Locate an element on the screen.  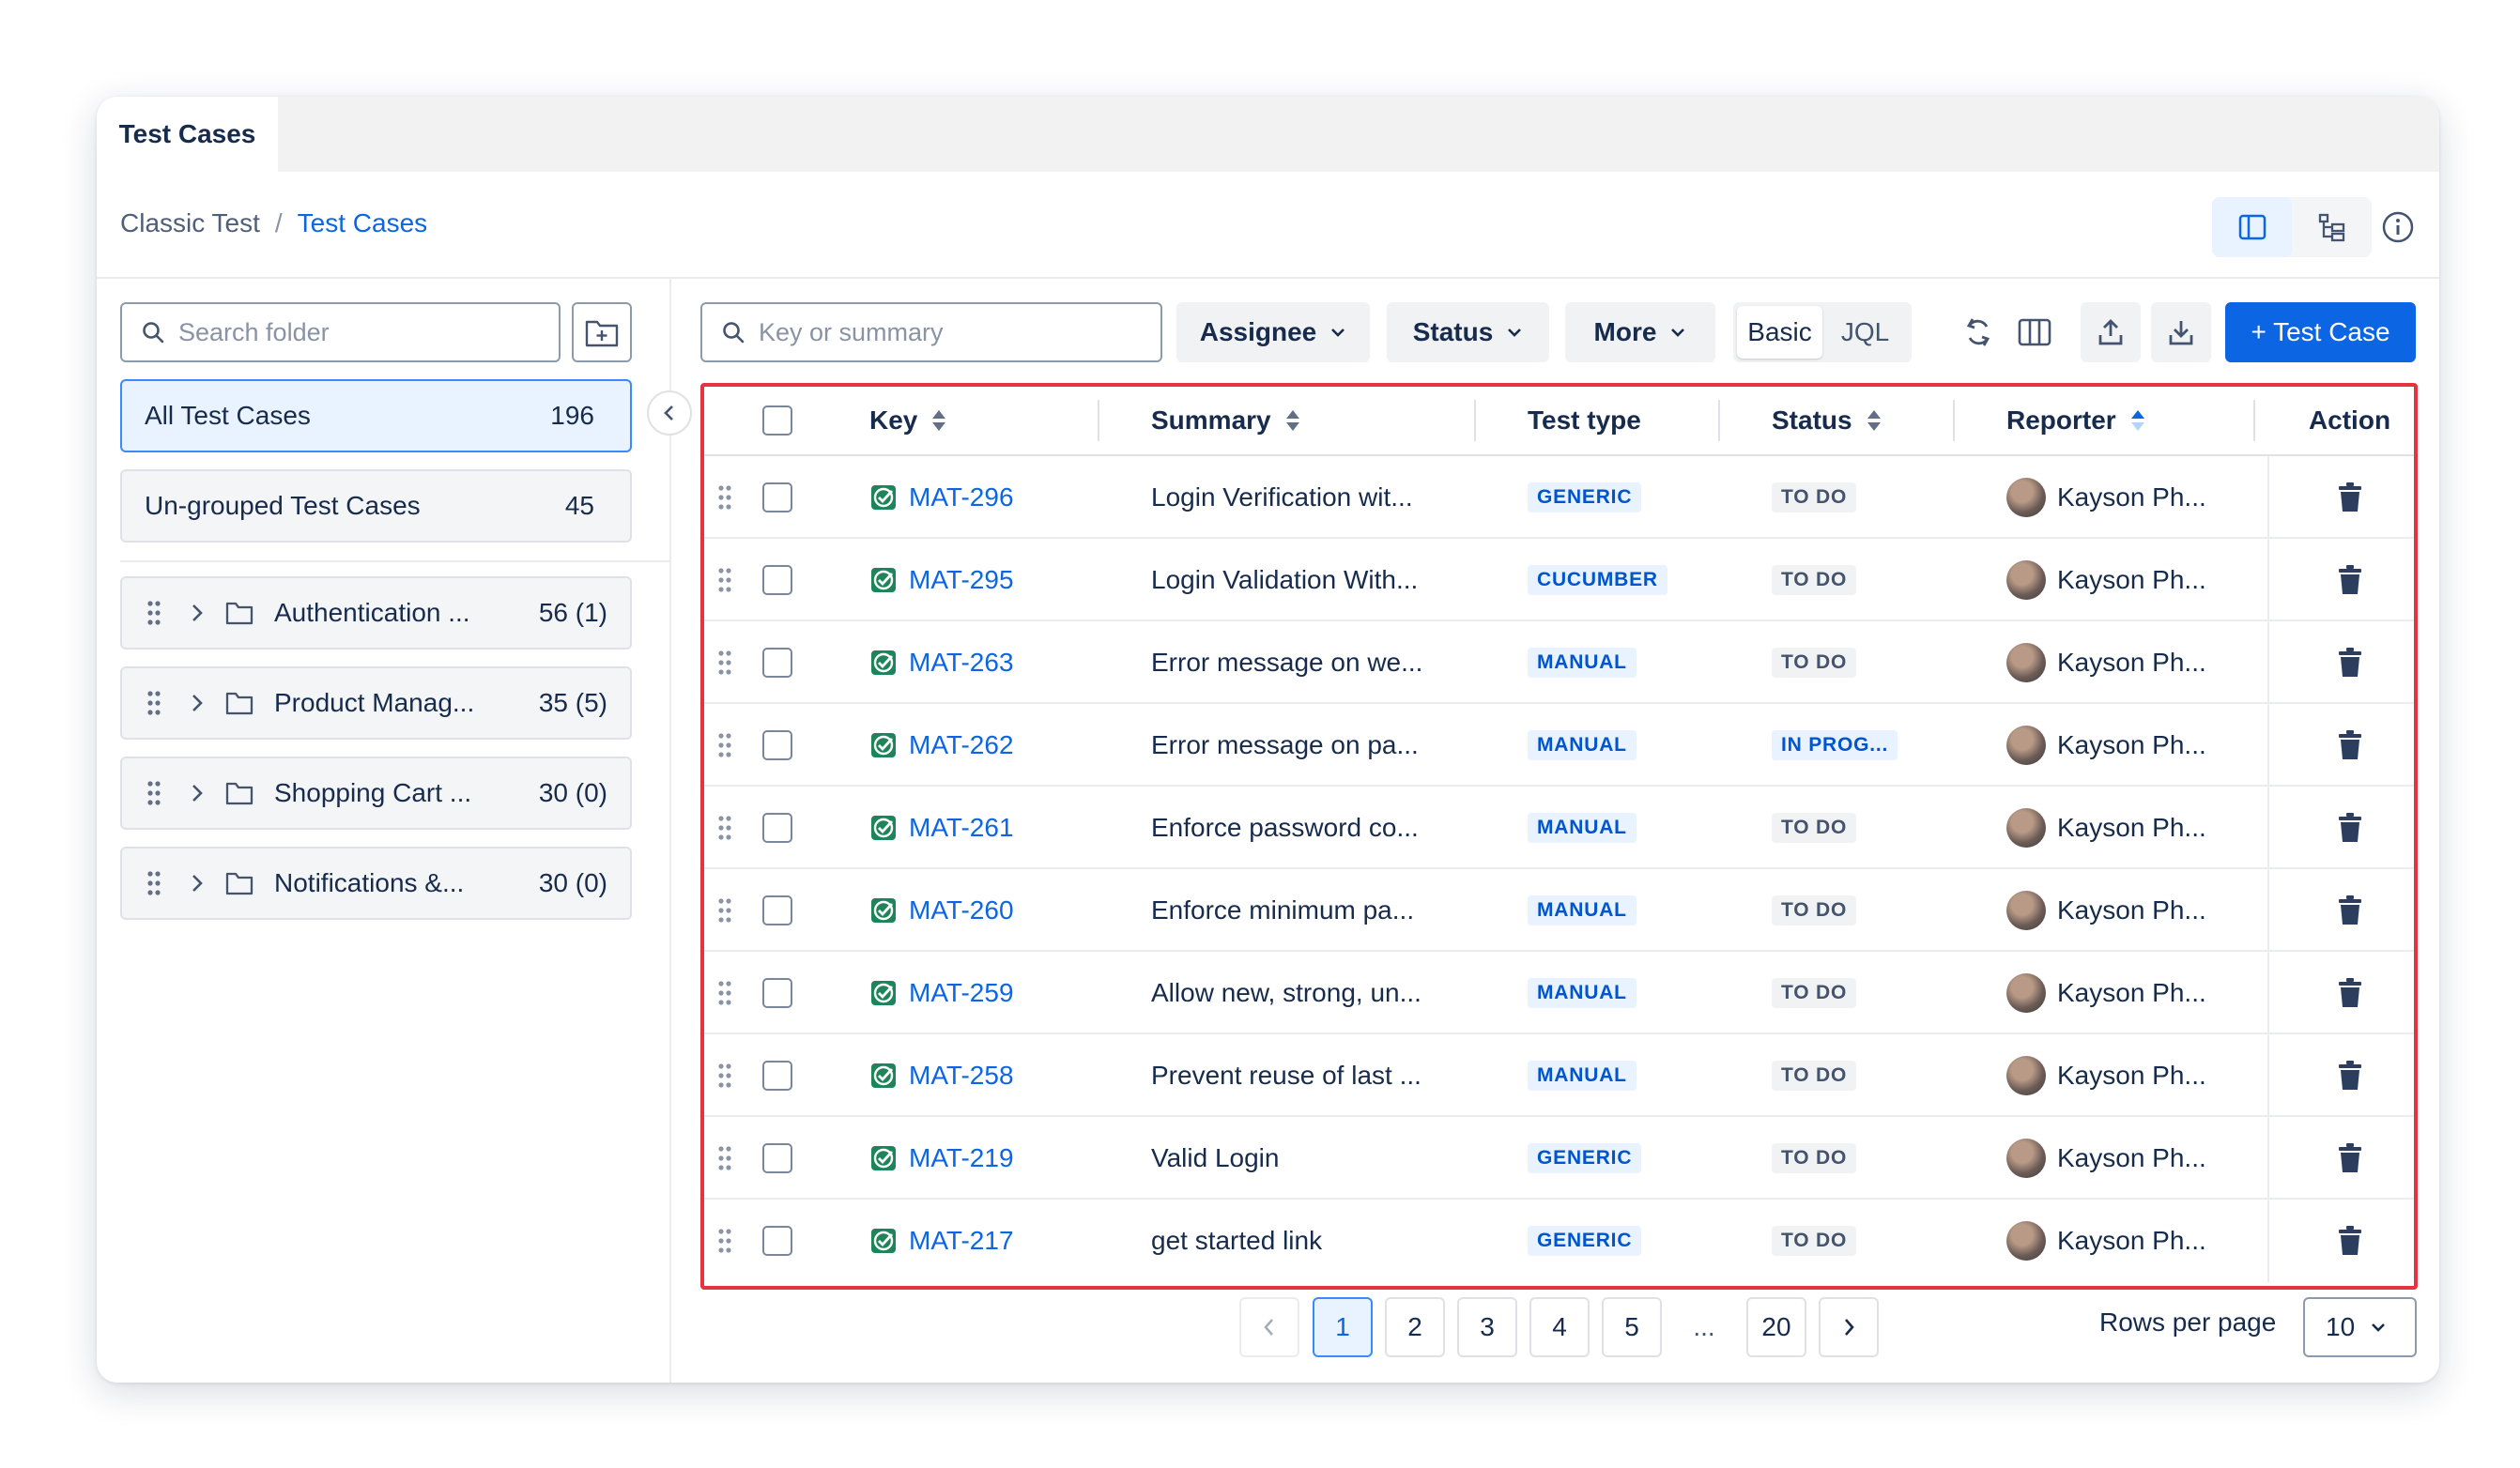
add-test-case-button: + Test Case is located at coordinates (2320, 332).